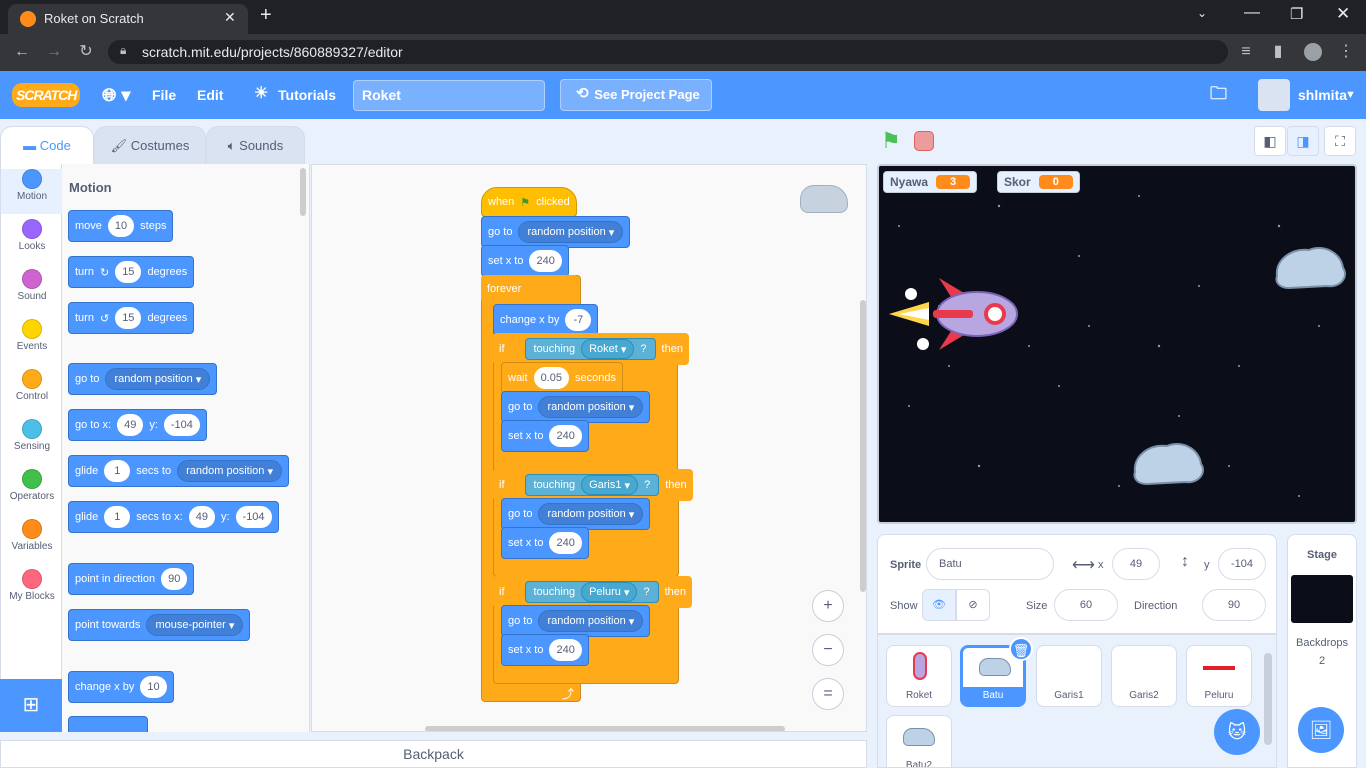  I want to click on touching-garis1-condition: touching Garis1 ▾?, so click(592, 485).